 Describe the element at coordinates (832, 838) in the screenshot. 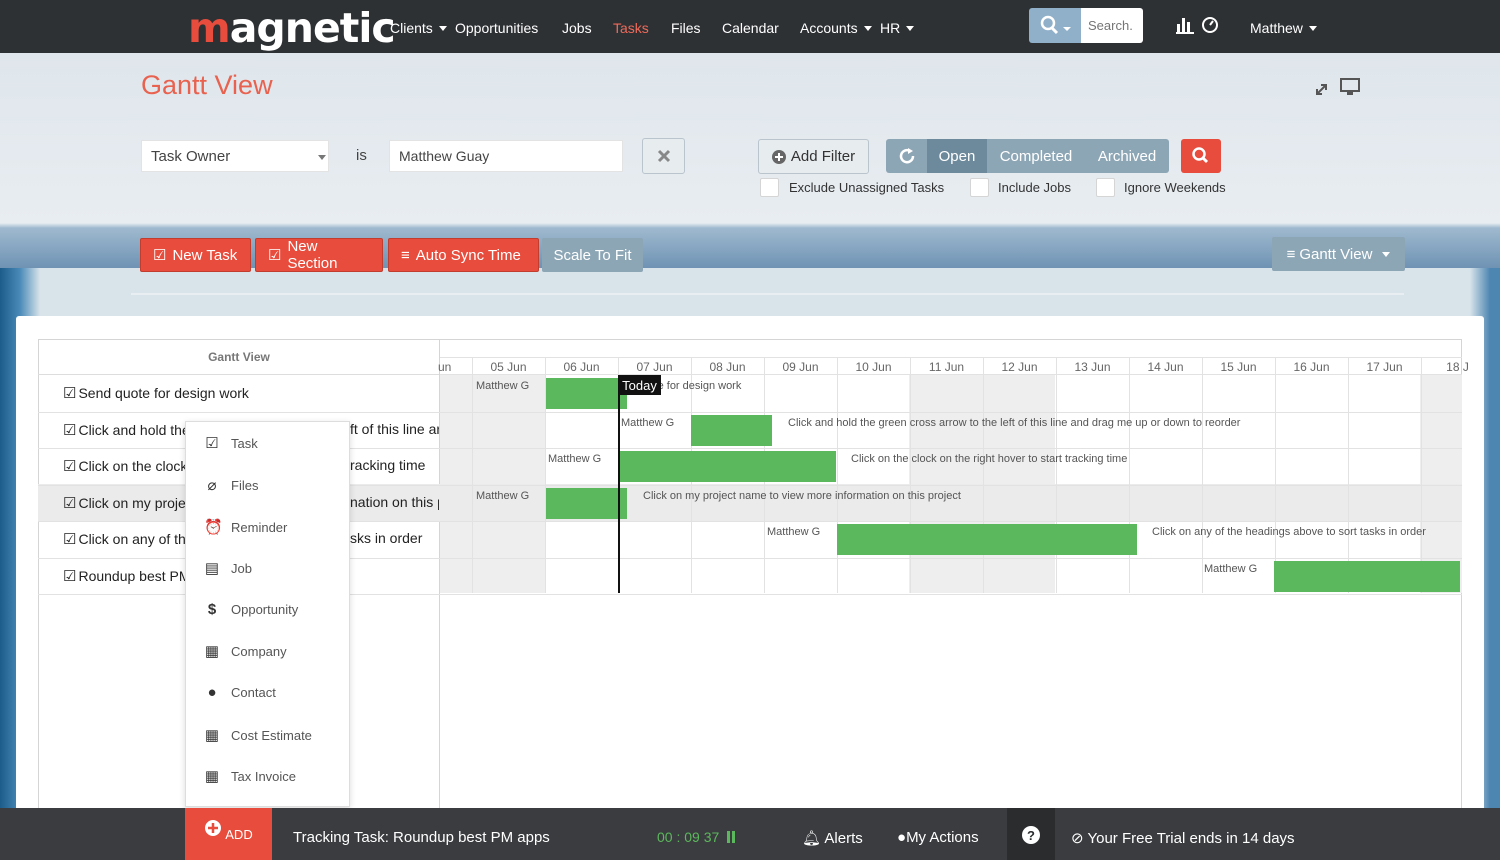

I see `alerts-button: 🔔︎ Alerts` at that location.